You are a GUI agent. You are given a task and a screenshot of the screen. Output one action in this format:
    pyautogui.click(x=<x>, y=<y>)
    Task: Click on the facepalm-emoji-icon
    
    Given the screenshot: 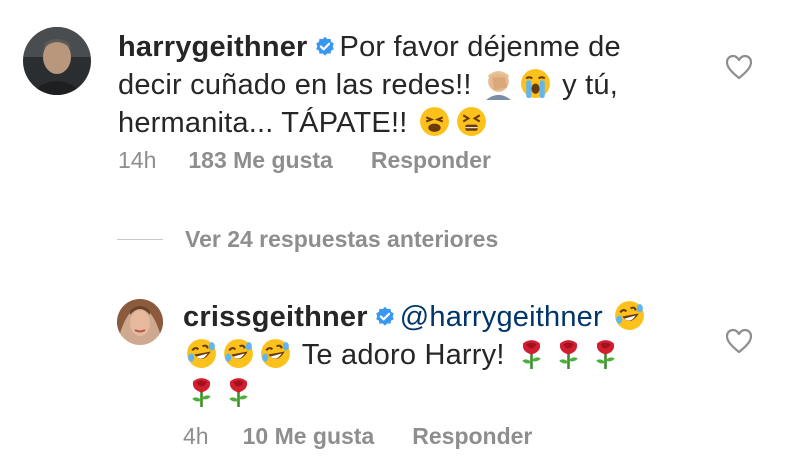 What is the action you would take?
    pyautogui.click(x=498, y=85)
    